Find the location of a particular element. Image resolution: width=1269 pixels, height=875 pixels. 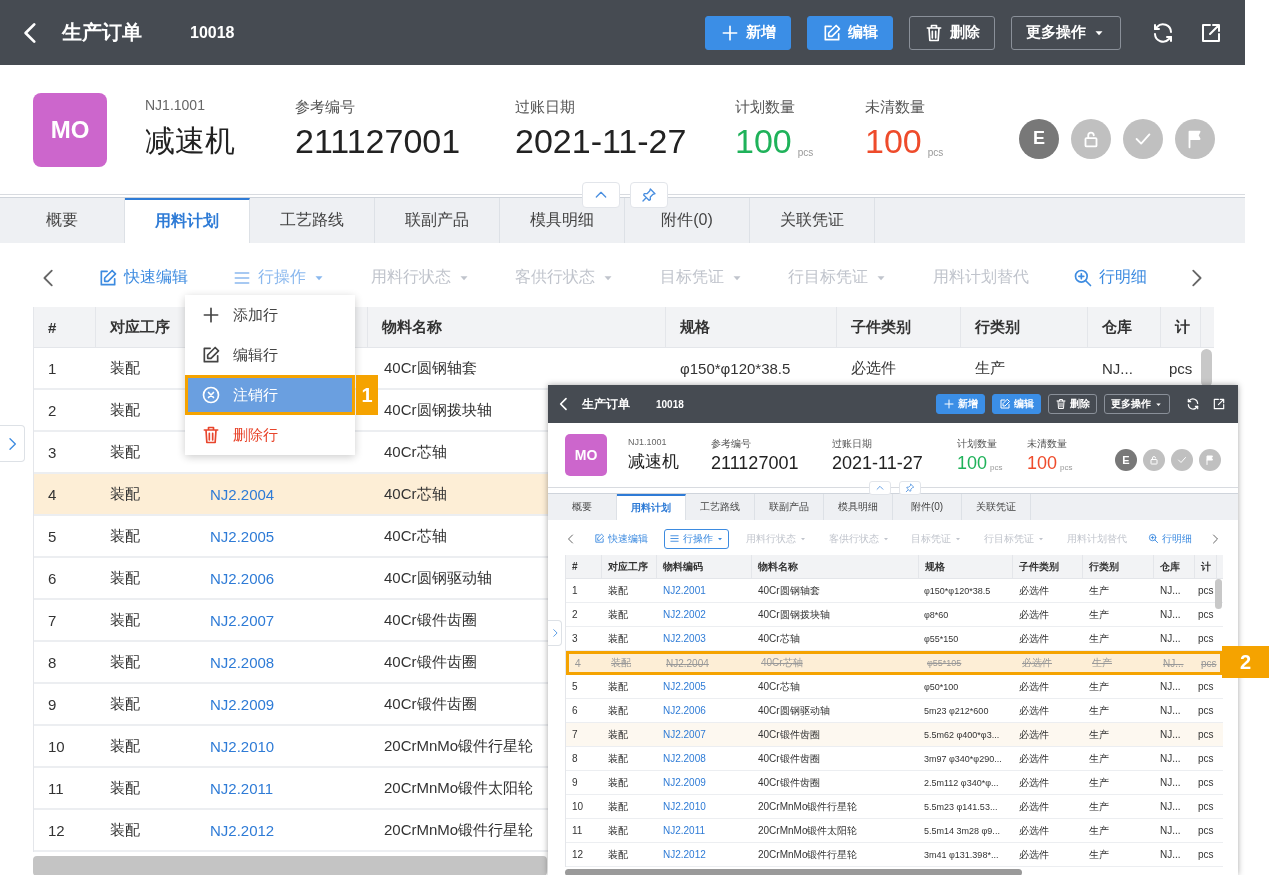

table-cell-text: φ8*60 is located at coordinates (936, 615).